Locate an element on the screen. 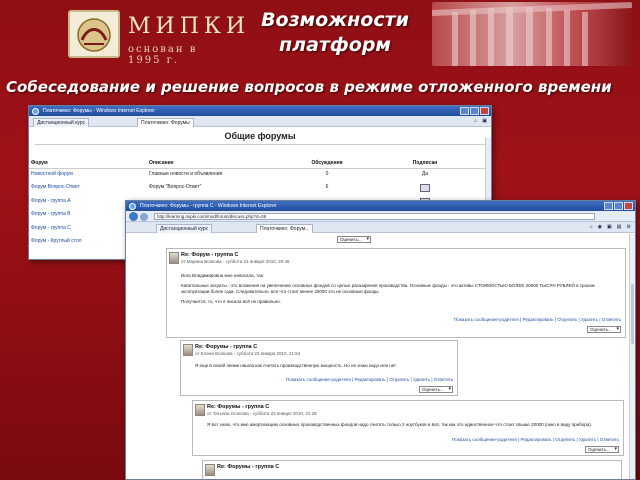  col-forum: Форум is located at coordinates (88, 163).